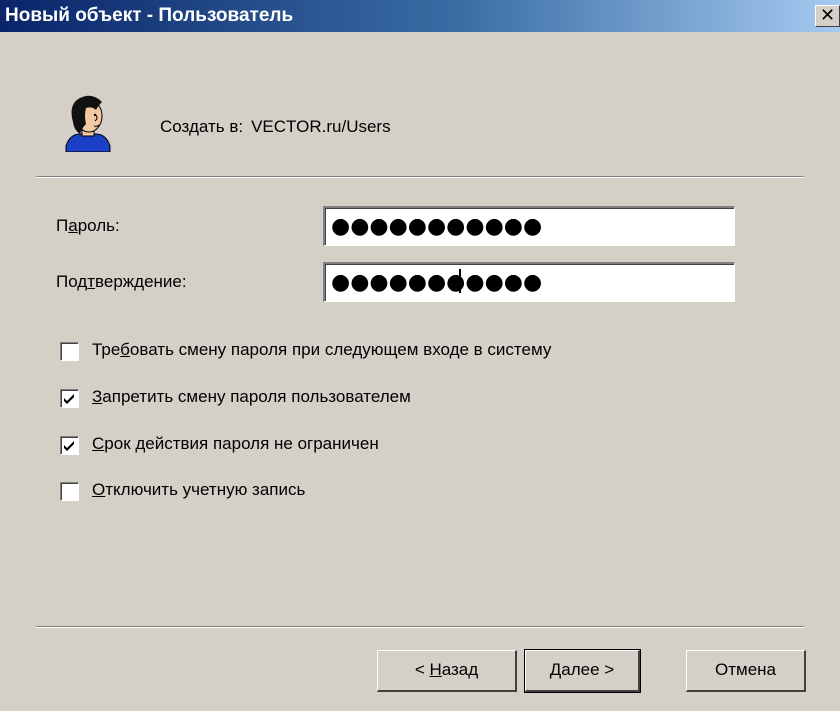  Describe the element at coordinates (437, 226) in the screenshot. I see `password-value: ●●●●●●●●●●●` at that location.